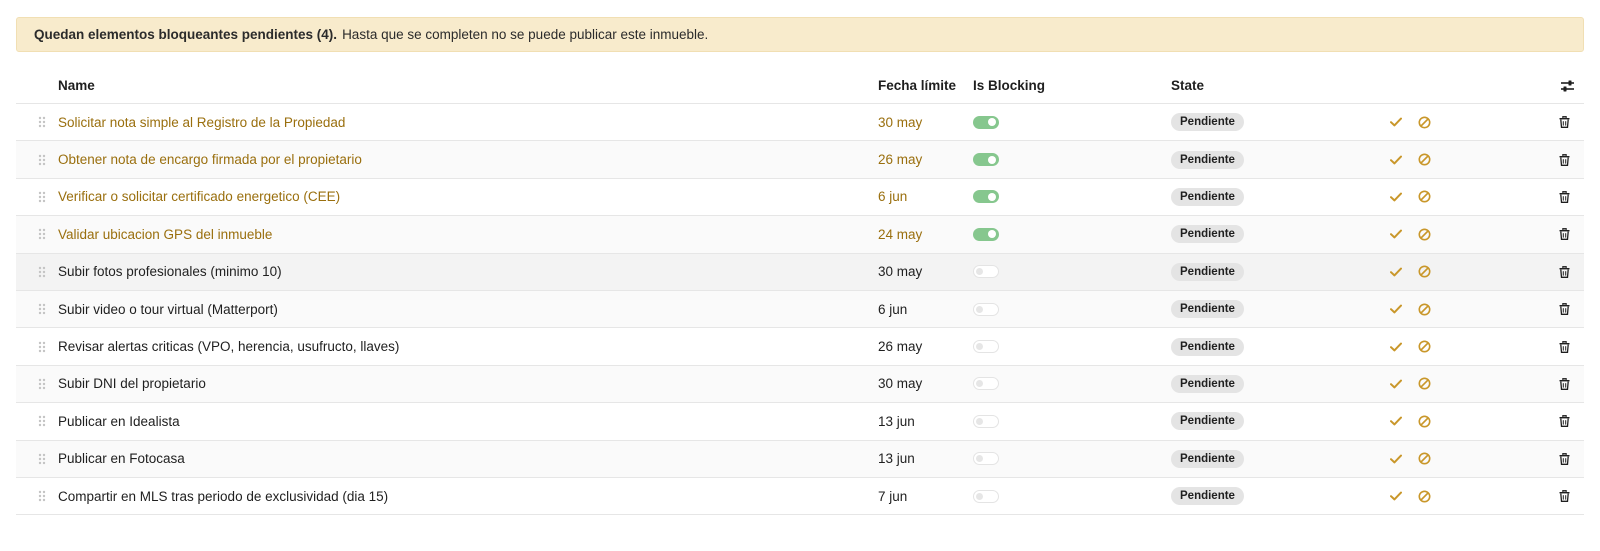  Describe the element at coordinates (165, 234) in the screenshot. I see `task-name: Validar ubicacion GPS del inmueble` at that location.